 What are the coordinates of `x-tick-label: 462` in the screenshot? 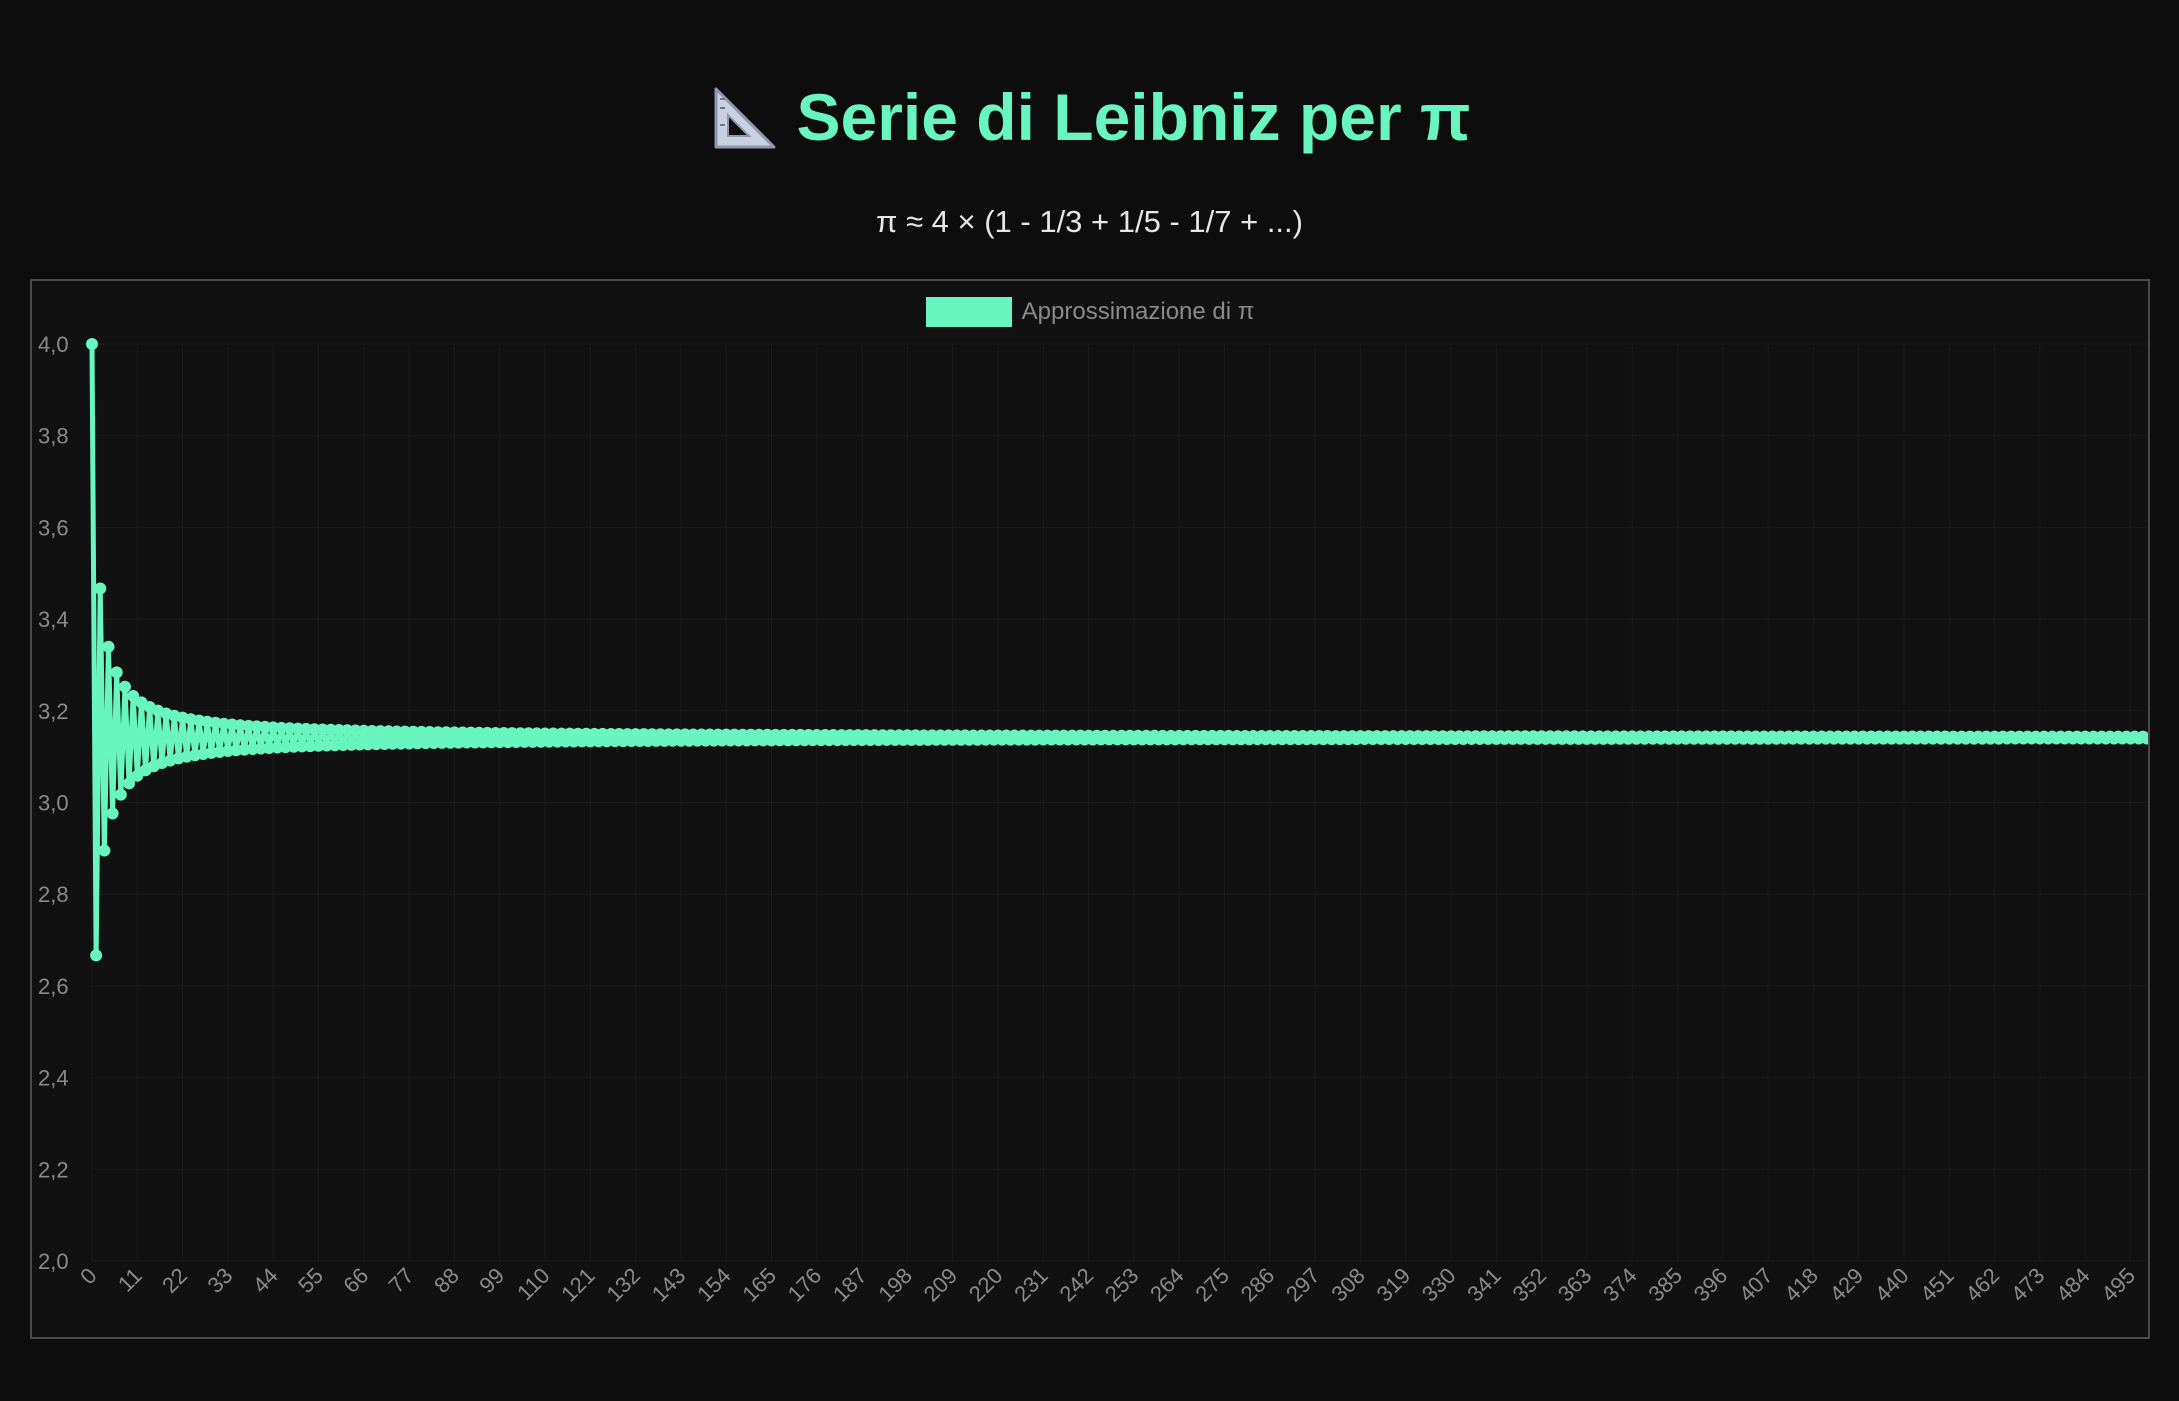 It's located at (1983, 1285).